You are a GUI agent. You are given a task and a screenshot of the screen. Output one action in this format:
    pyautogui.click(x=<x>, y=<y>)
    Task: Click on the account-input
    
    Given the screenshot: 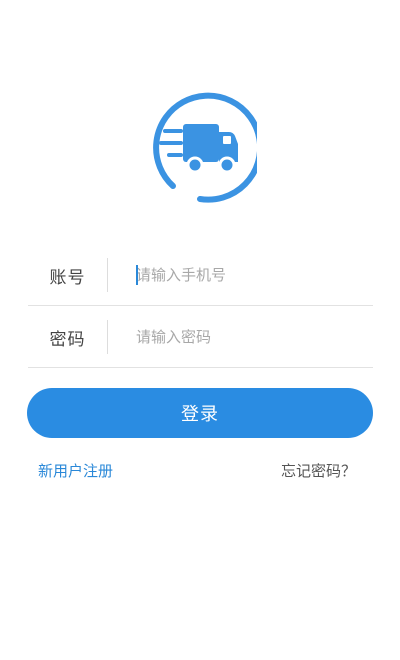 What is the action you would take?
    pyautogui.click(x=240, y=275)
    